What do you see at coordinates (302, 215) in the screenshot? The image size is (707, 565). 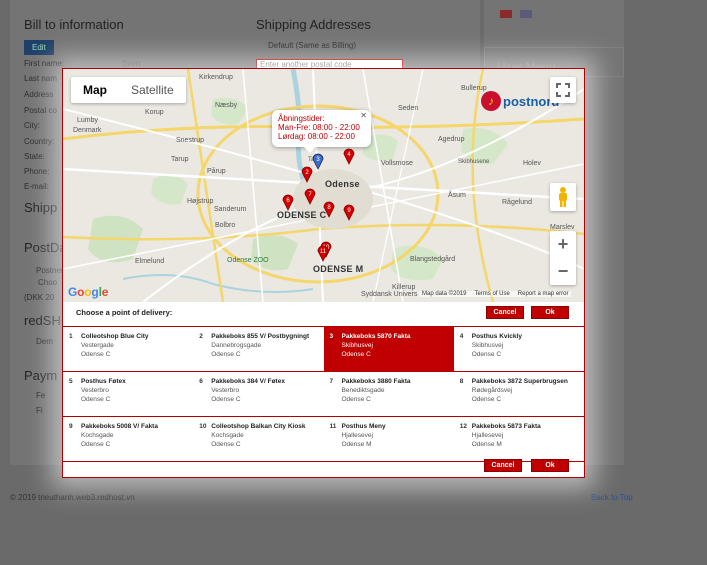 I see `map-place-label: ODENSE C` at bounding box center [302, 215].